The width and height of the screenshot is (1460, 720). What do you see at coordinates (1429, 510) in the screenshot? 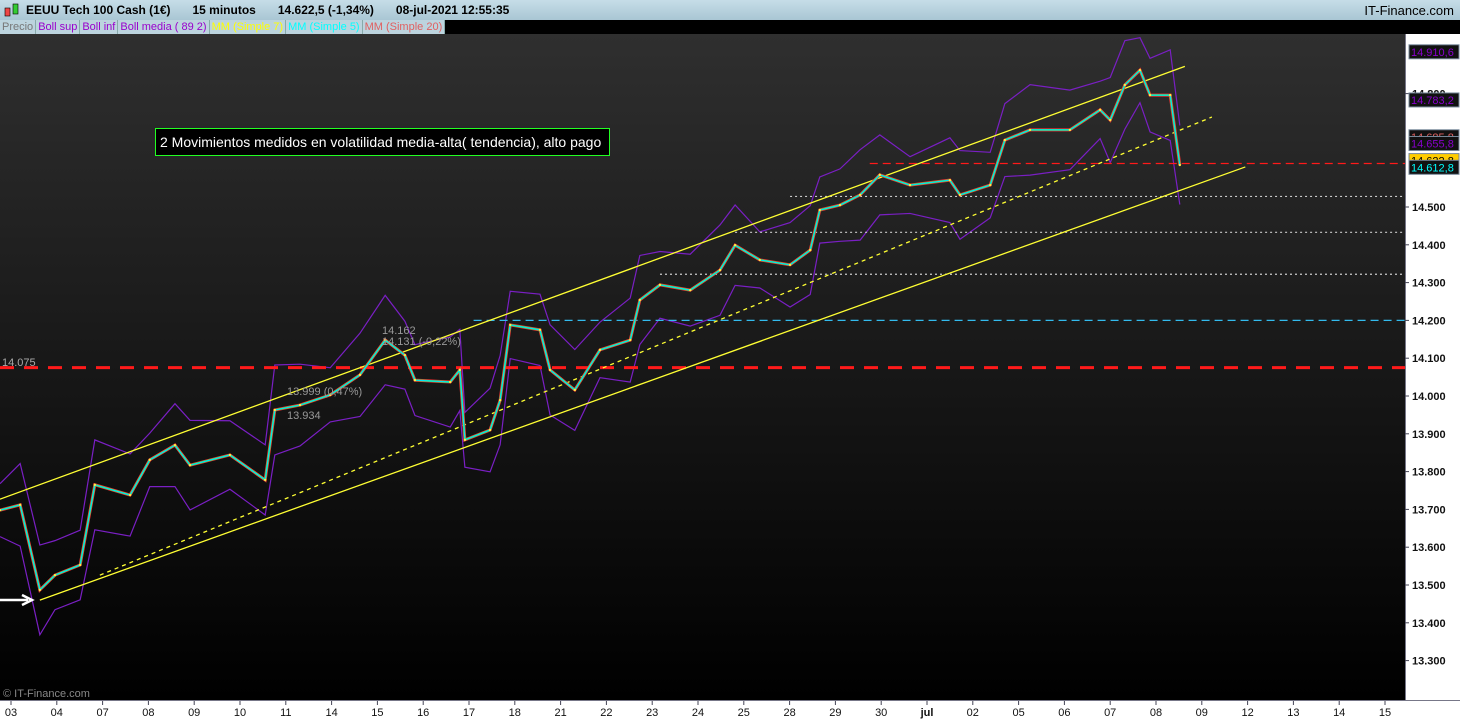
I see `y-tick-label: 13.700` at bounding box center [1429, 510].